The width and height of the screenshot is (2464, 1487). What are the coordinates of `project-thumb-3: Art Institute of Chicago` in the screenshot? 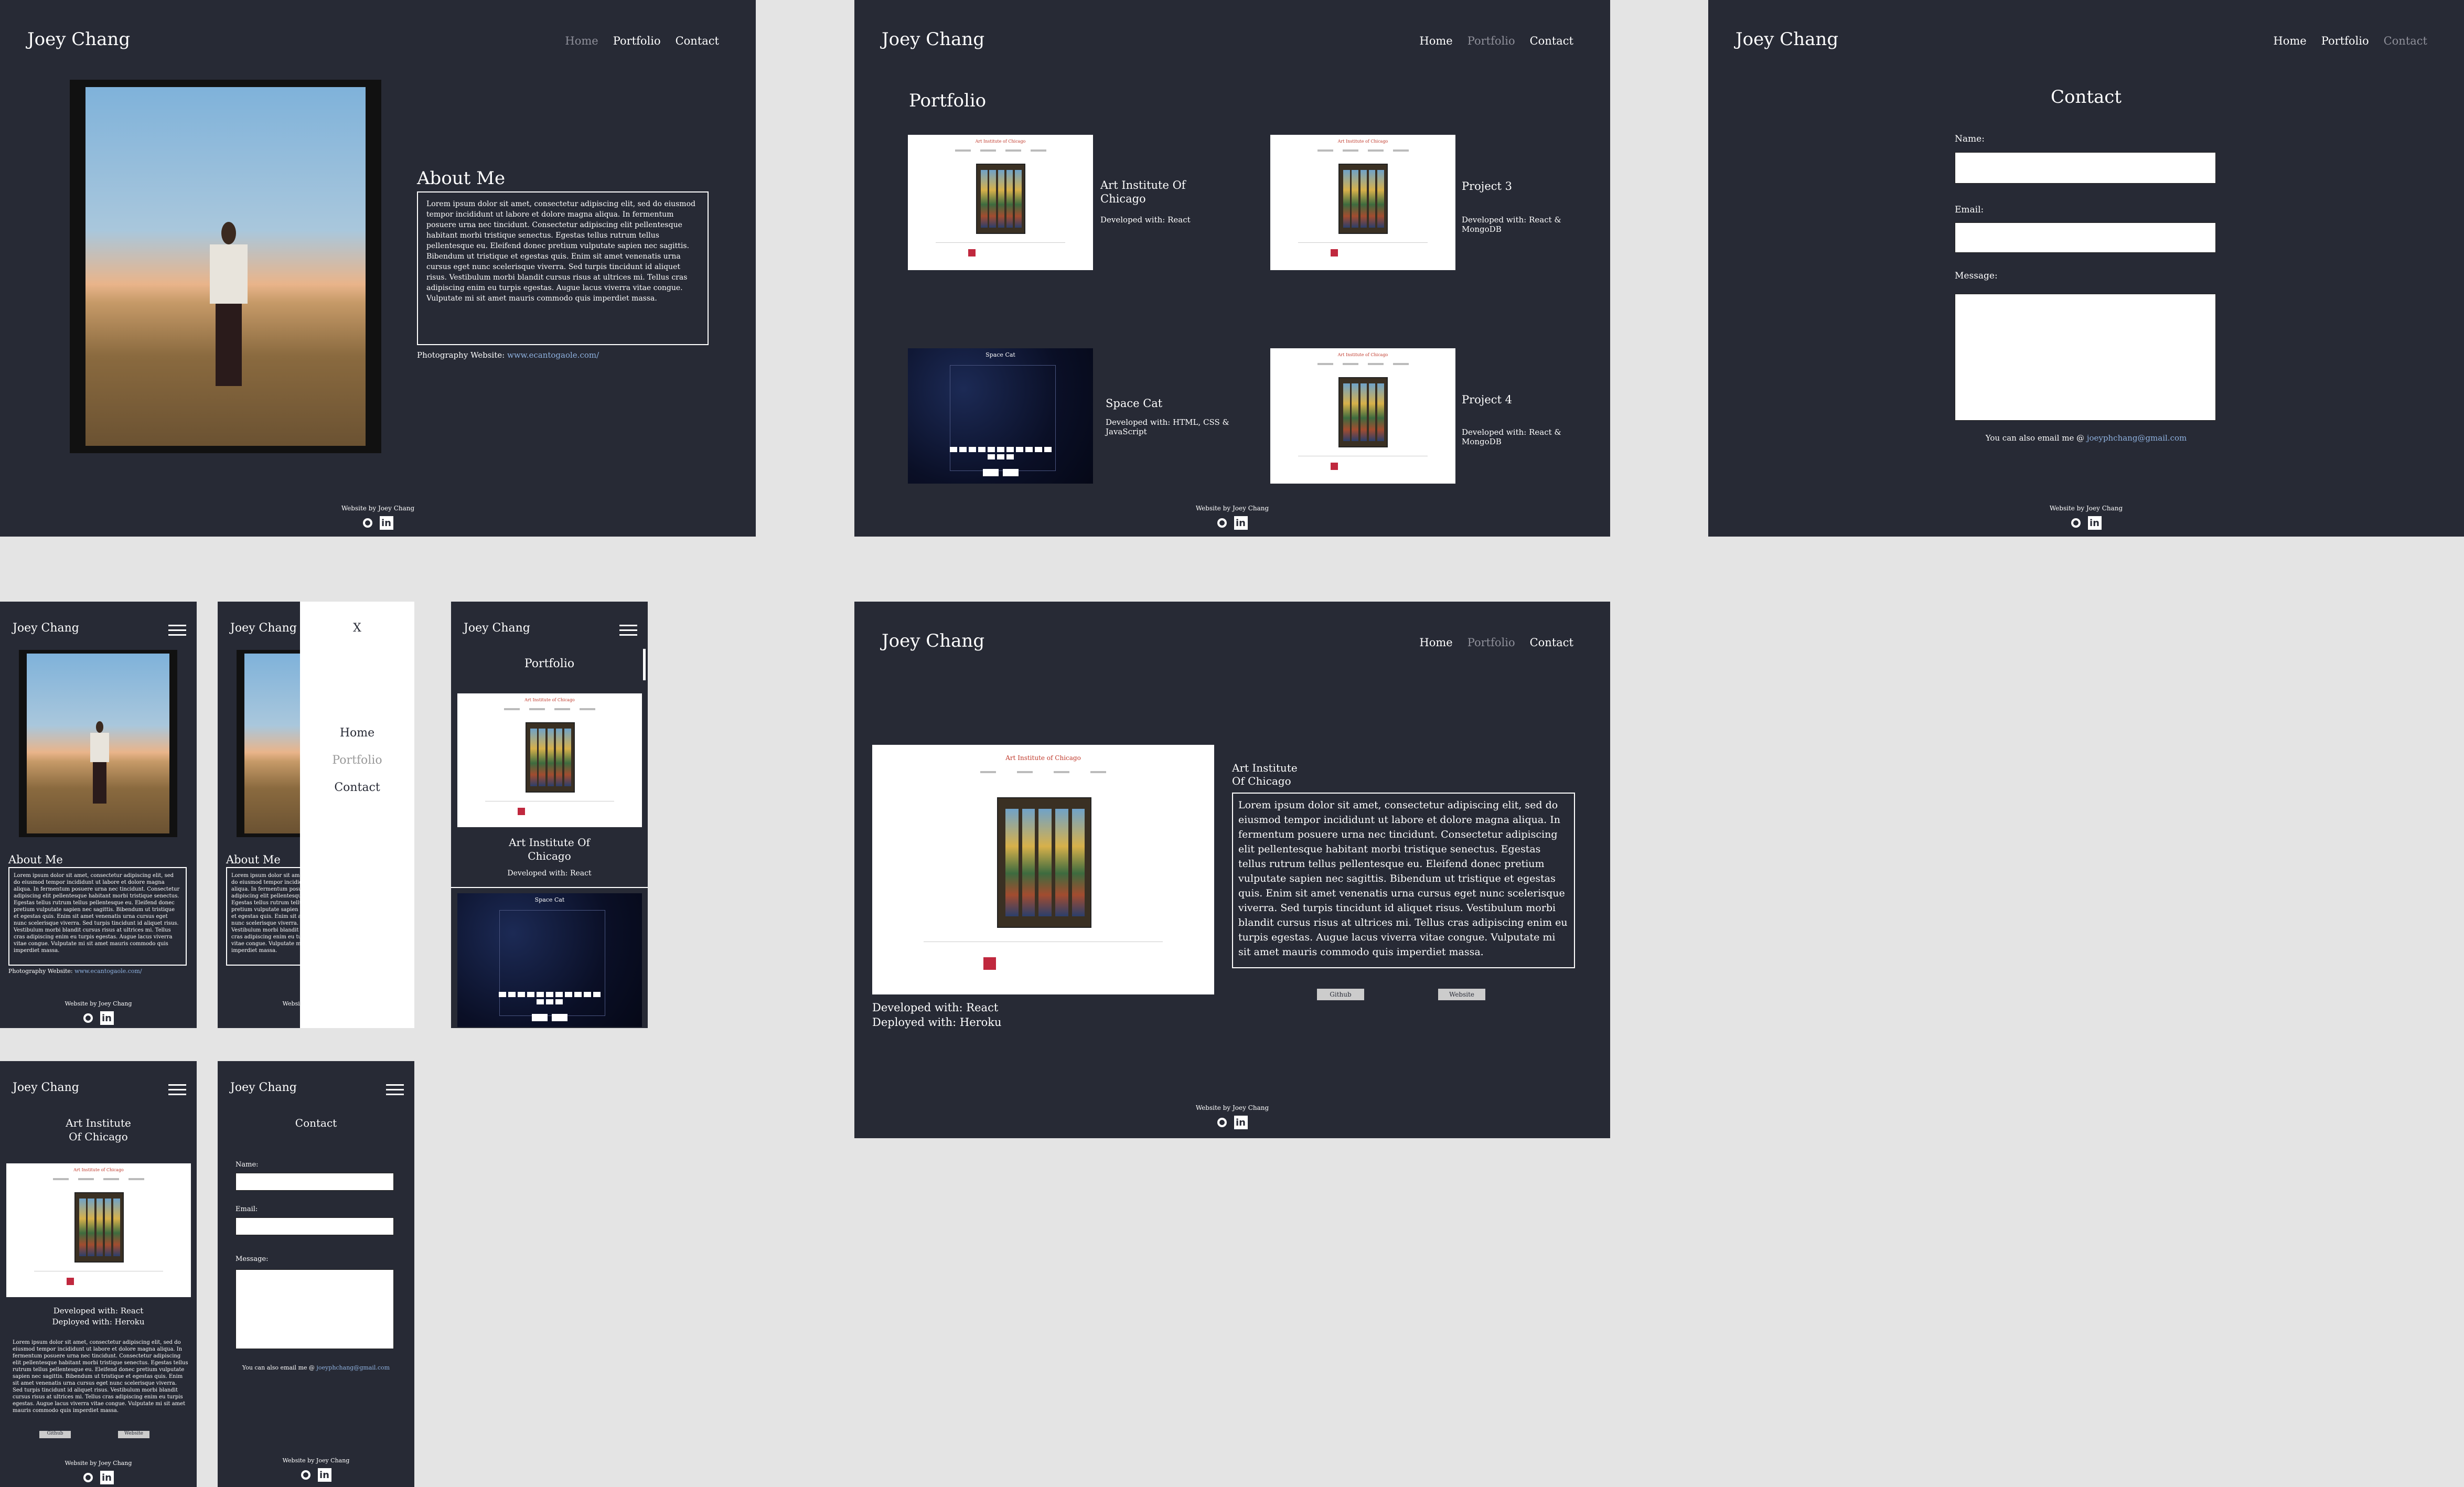 It's located at (1362, 203).